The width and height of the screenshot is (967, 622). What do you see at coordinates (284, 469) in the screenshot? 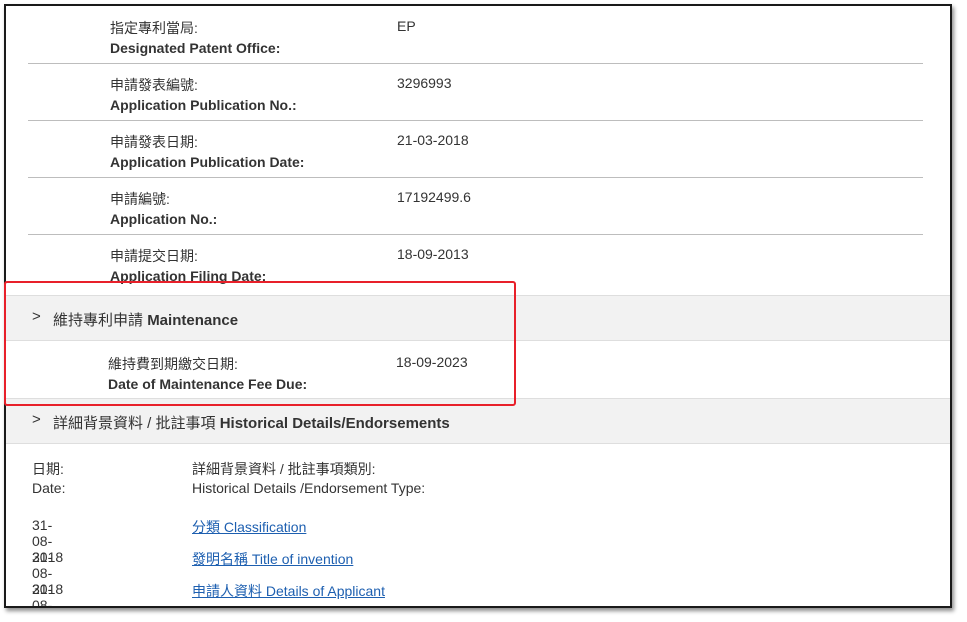
I see `type-header-zh: 詳細背景資料 / 批註事項類別:` at bounding box center [284, 469].